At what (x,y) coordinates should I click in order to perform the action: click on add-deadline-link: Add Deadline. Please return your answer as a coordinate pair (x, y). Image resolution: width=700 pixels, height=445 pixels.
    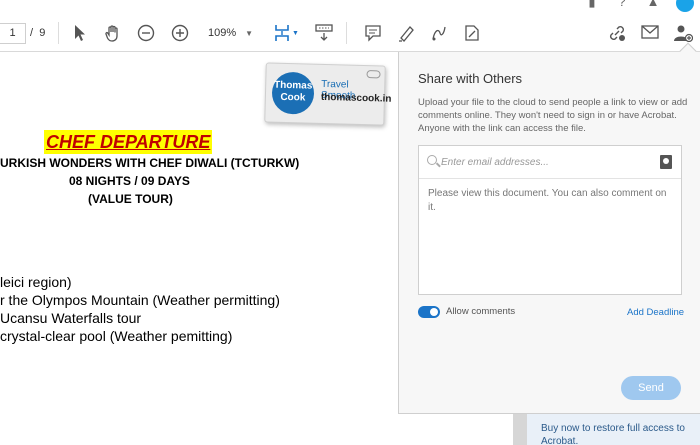
    Looking at the image, I should click on (655, 312).